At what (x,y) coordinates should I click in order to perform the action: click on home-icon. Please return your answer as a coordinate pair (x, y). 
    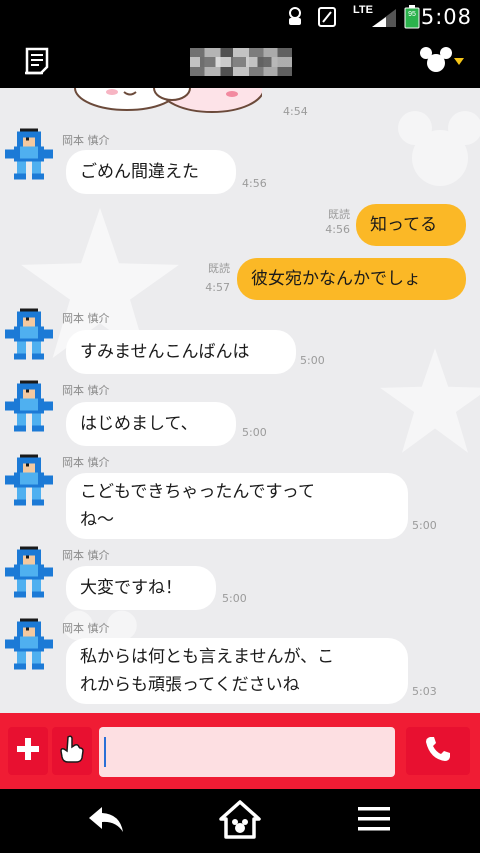
    Looking at the image, I should click on (240, 821).